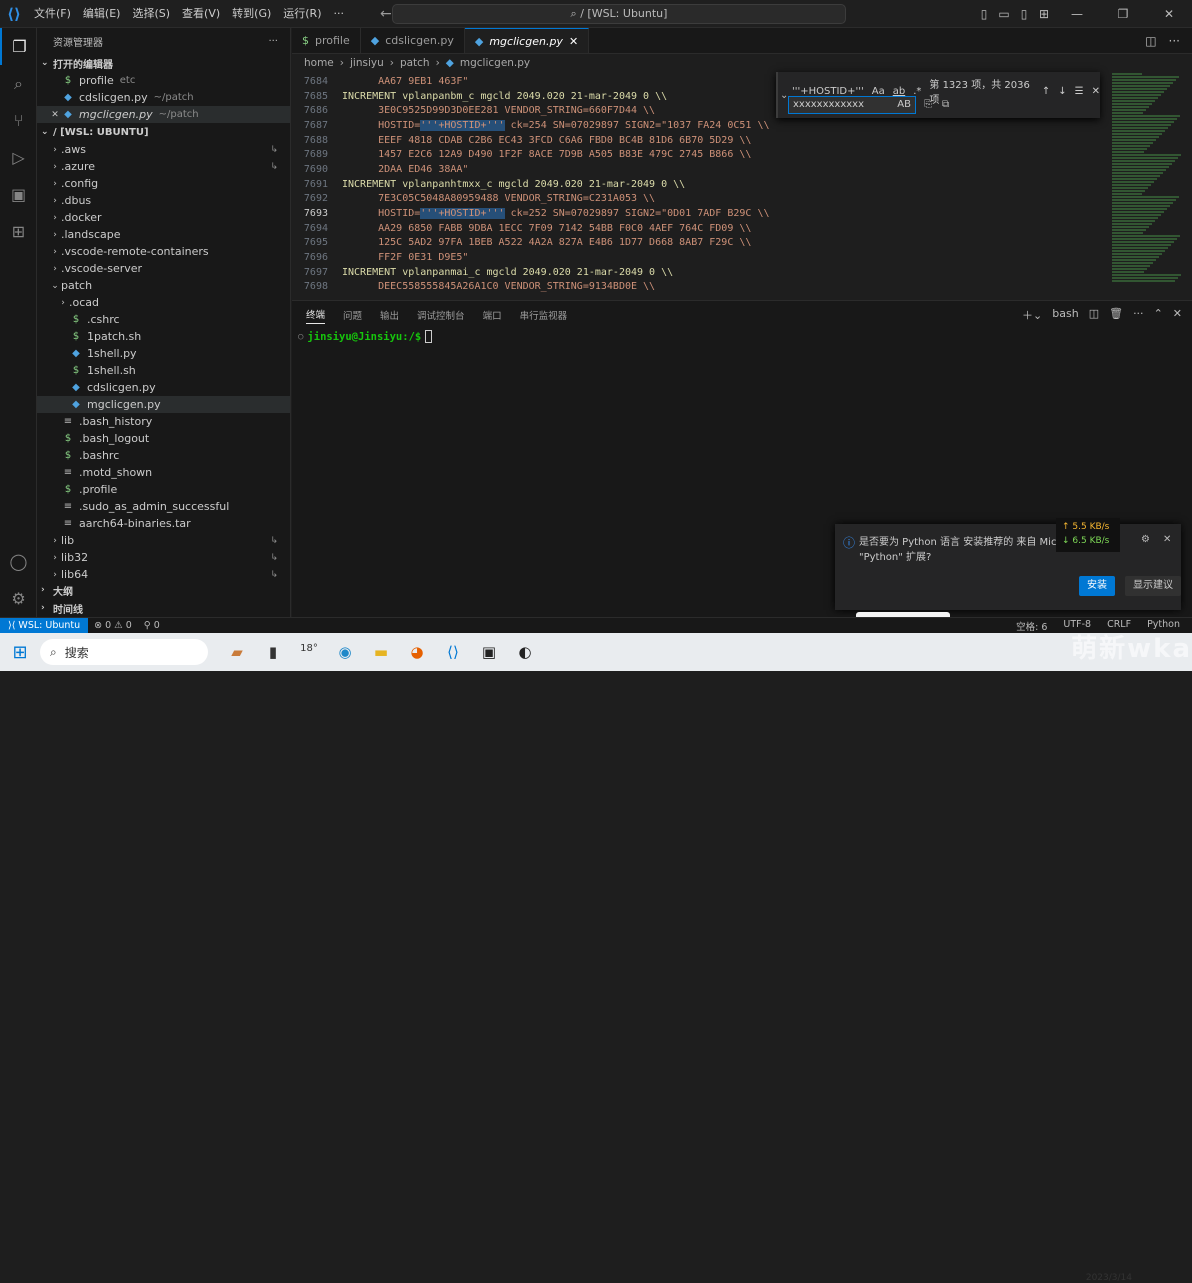 This screenshot has height=1283, width=1192. I want to click on toggle-sidebar-icon: ▯, so click(984, 14).